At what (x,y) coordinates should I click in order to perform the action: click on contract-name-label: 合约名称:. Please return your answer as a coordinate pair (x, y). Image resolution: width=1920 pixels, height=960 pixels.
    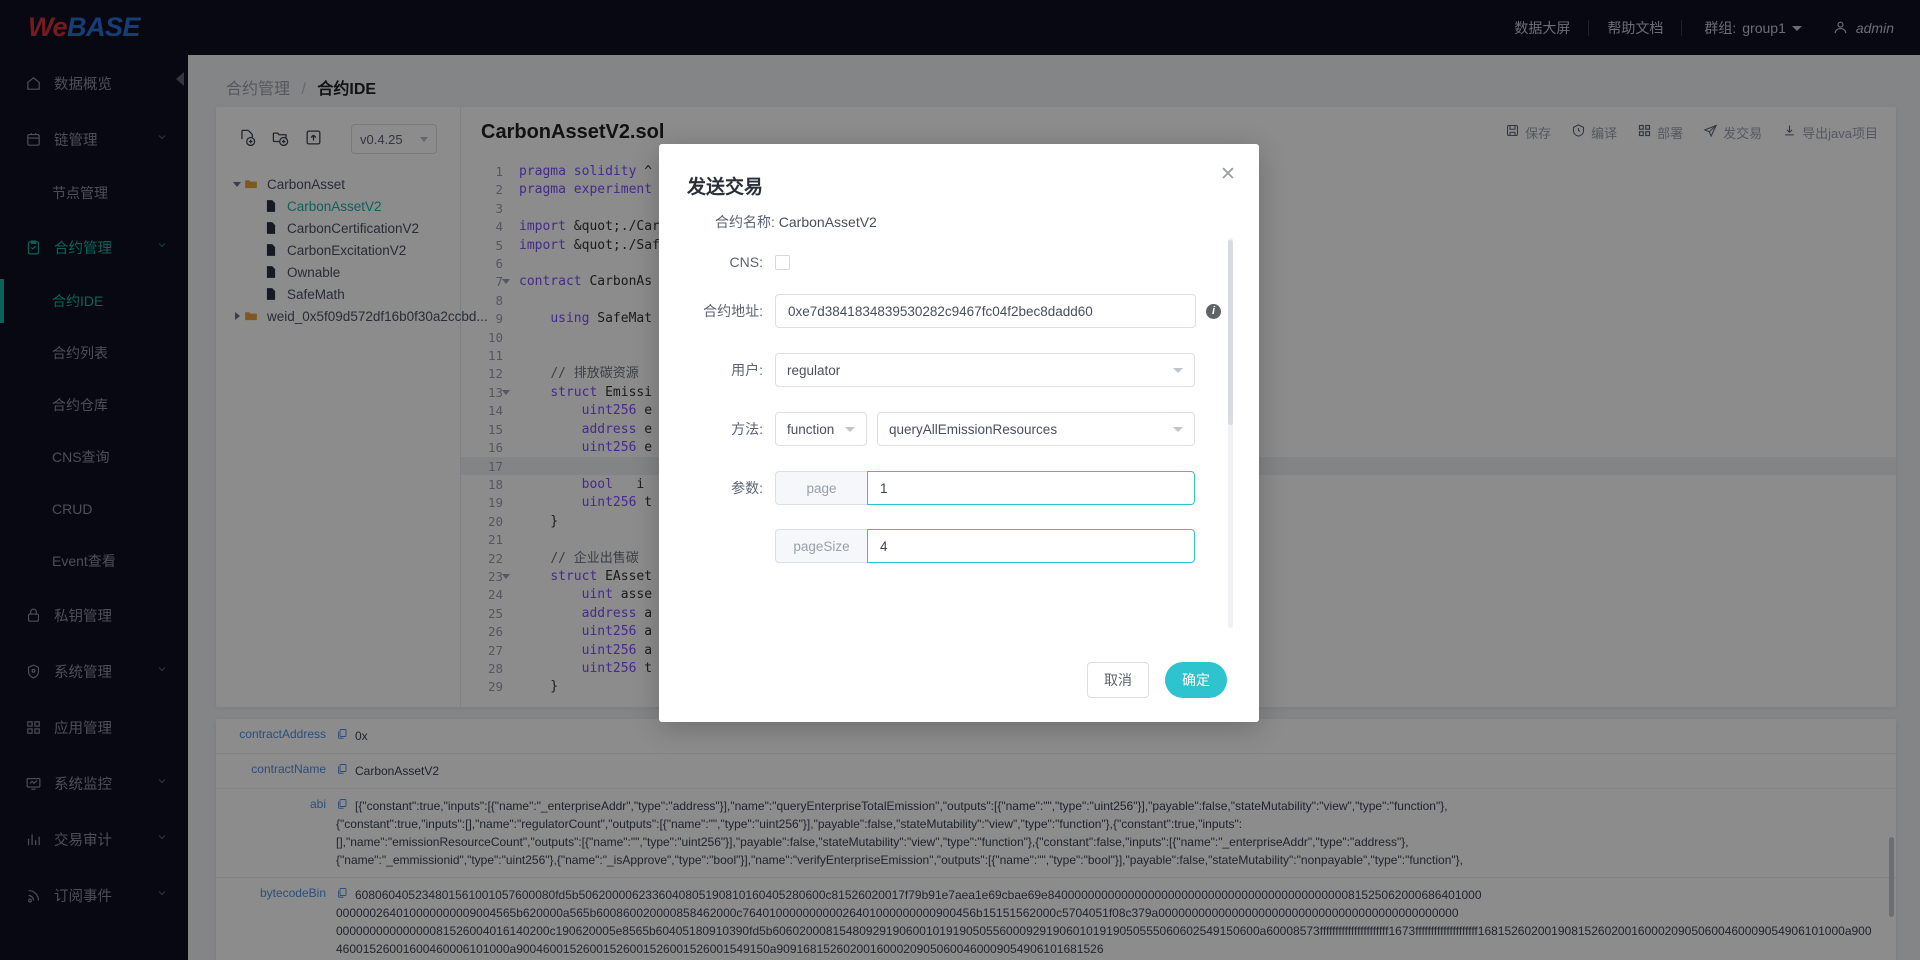
    Looking at the image, I should click on (745, 222).